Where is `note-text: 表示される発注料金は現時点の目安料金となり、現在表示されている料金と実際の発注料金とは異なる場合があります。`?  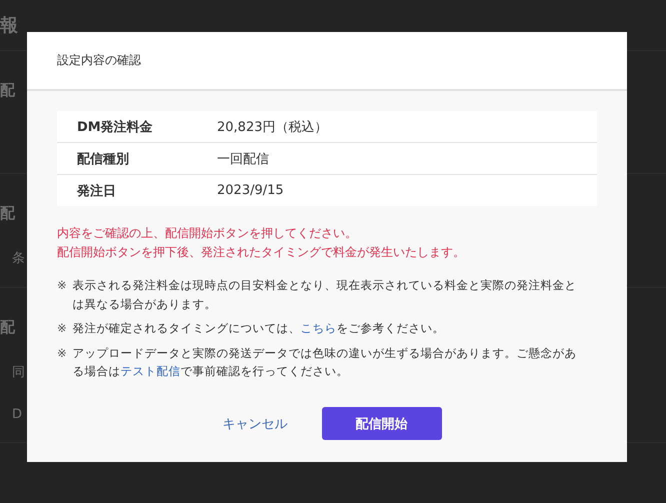 note-text: 表示される発注料金は現時点の目安料金となり、現在表示されている料金と実際の発注料金とは異なる場合があります。 is located at coordinates (325, 294).